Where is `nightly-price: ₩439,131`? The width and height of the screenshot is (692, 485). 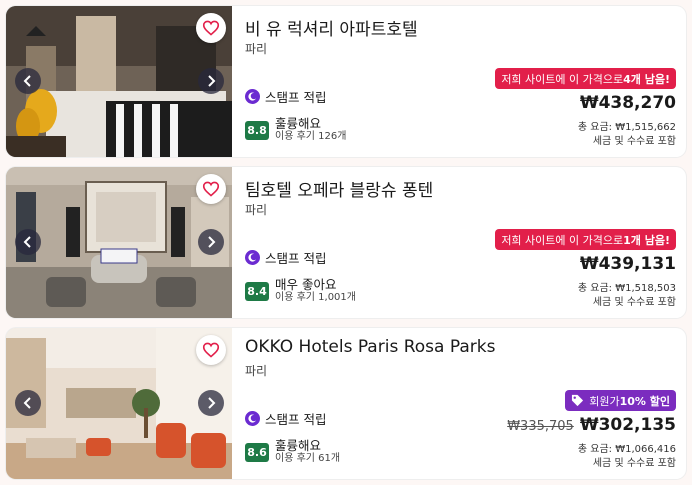 nightly-price: ₩439,131 is located at coordinates (628, 264).